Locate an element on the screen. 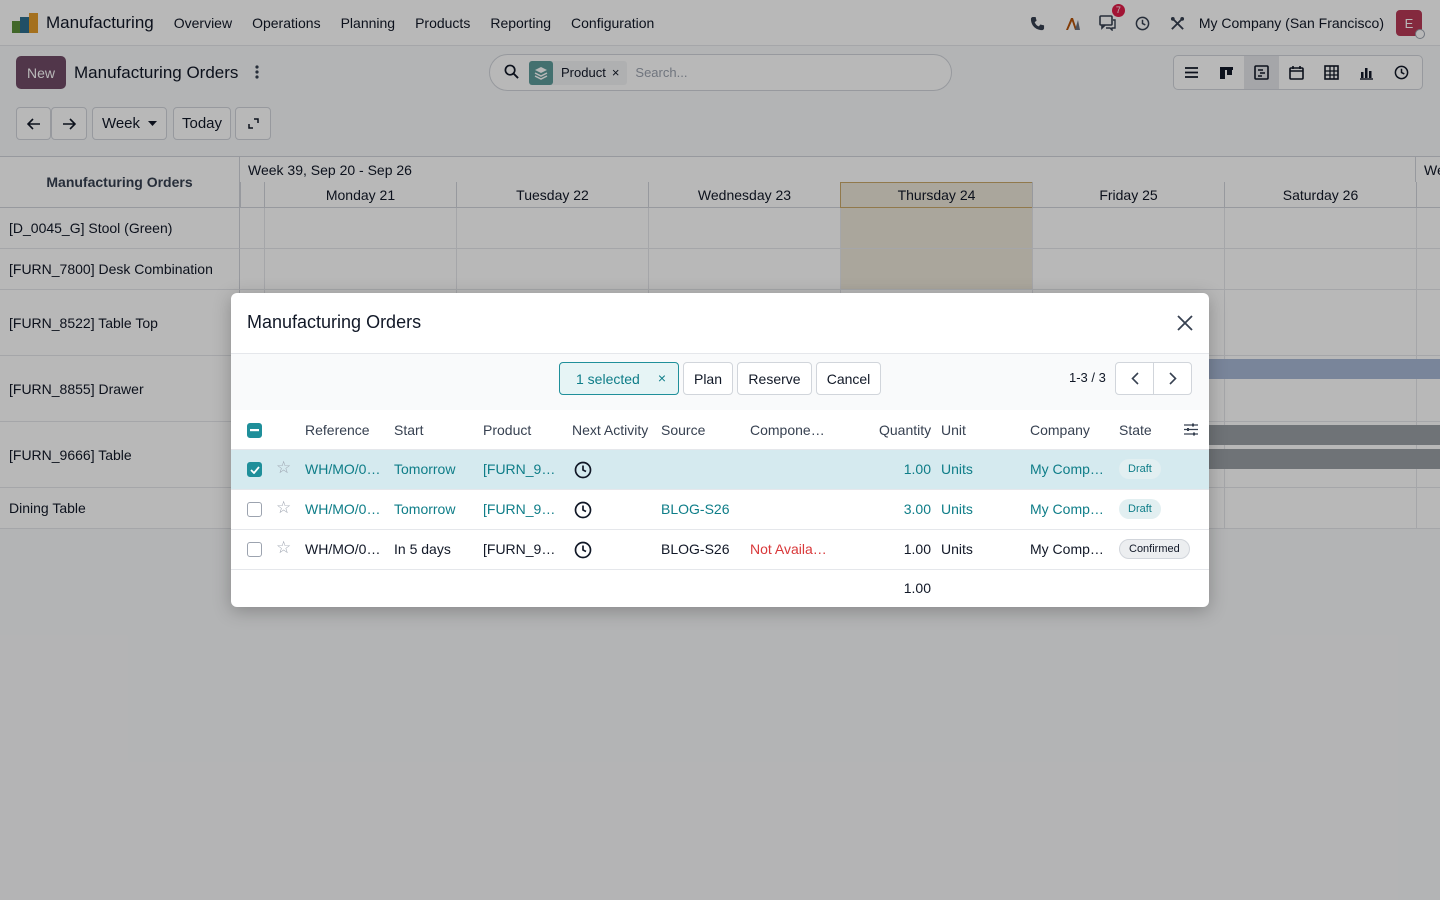  pager-previous-button is located at coordinates (1134, 378).